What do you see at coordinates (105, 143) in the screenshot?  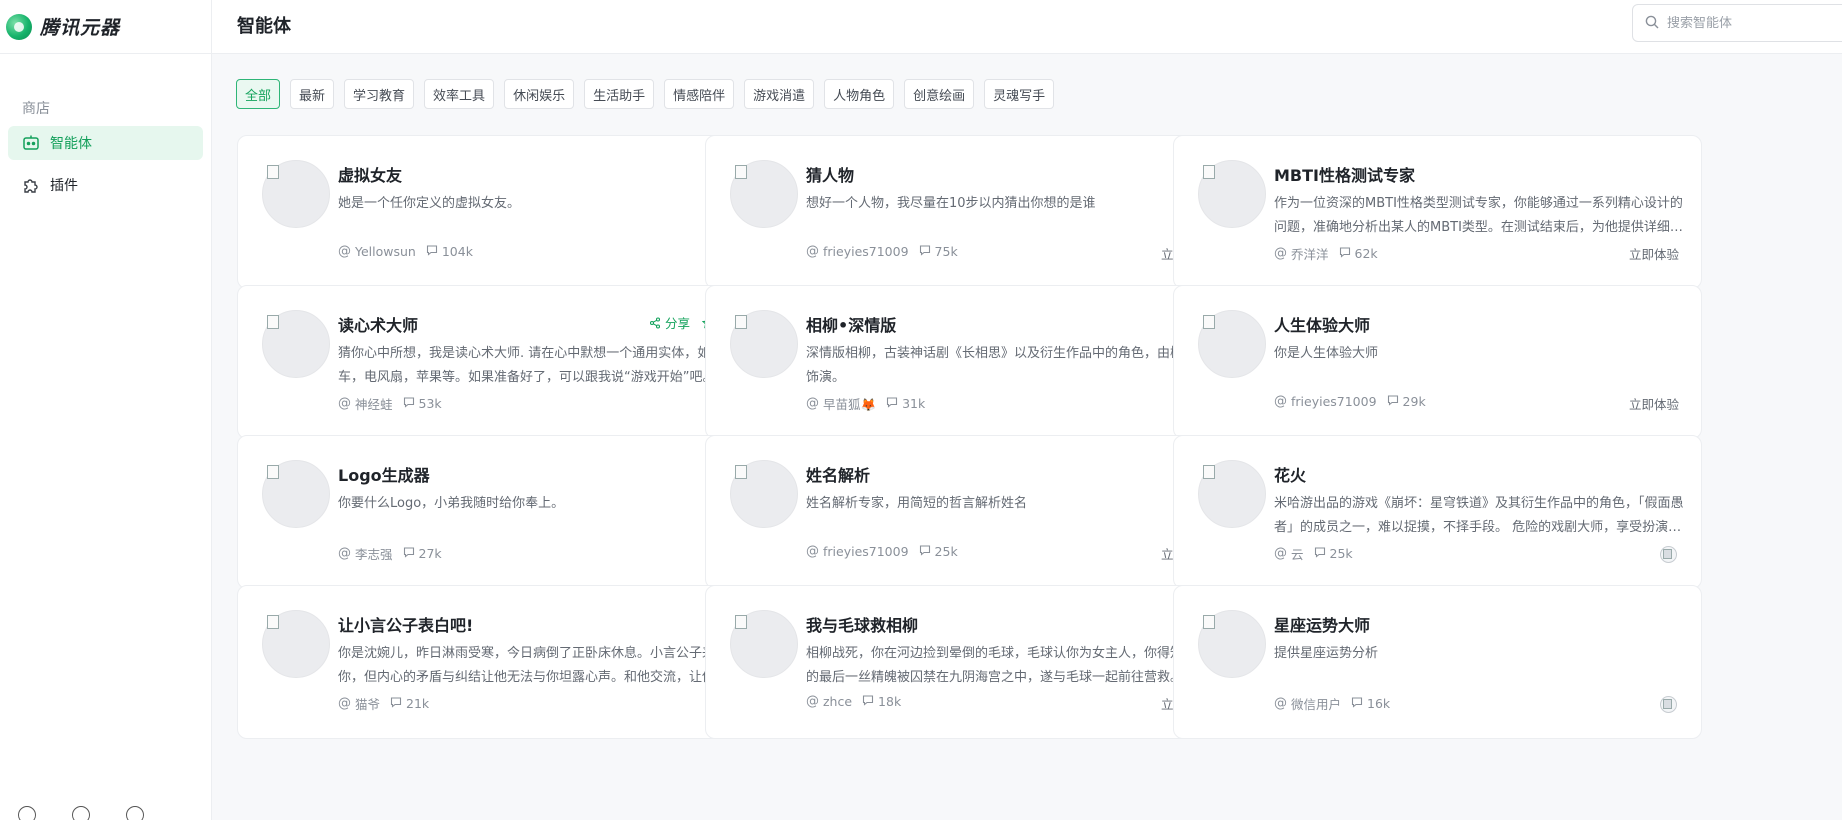 I see `sidebar-item-agents: 智能体` at bounding box center [105, 143].